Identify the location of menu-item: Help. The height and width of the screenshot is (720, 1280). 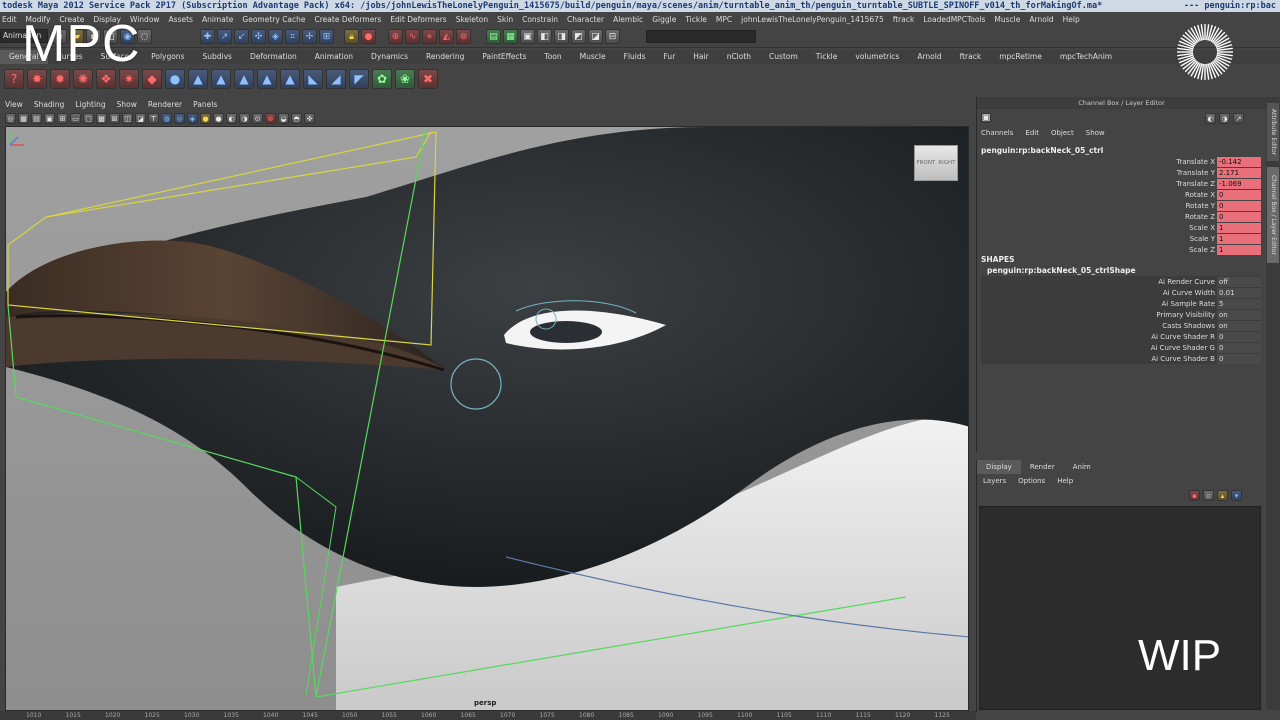
(1071, 19).